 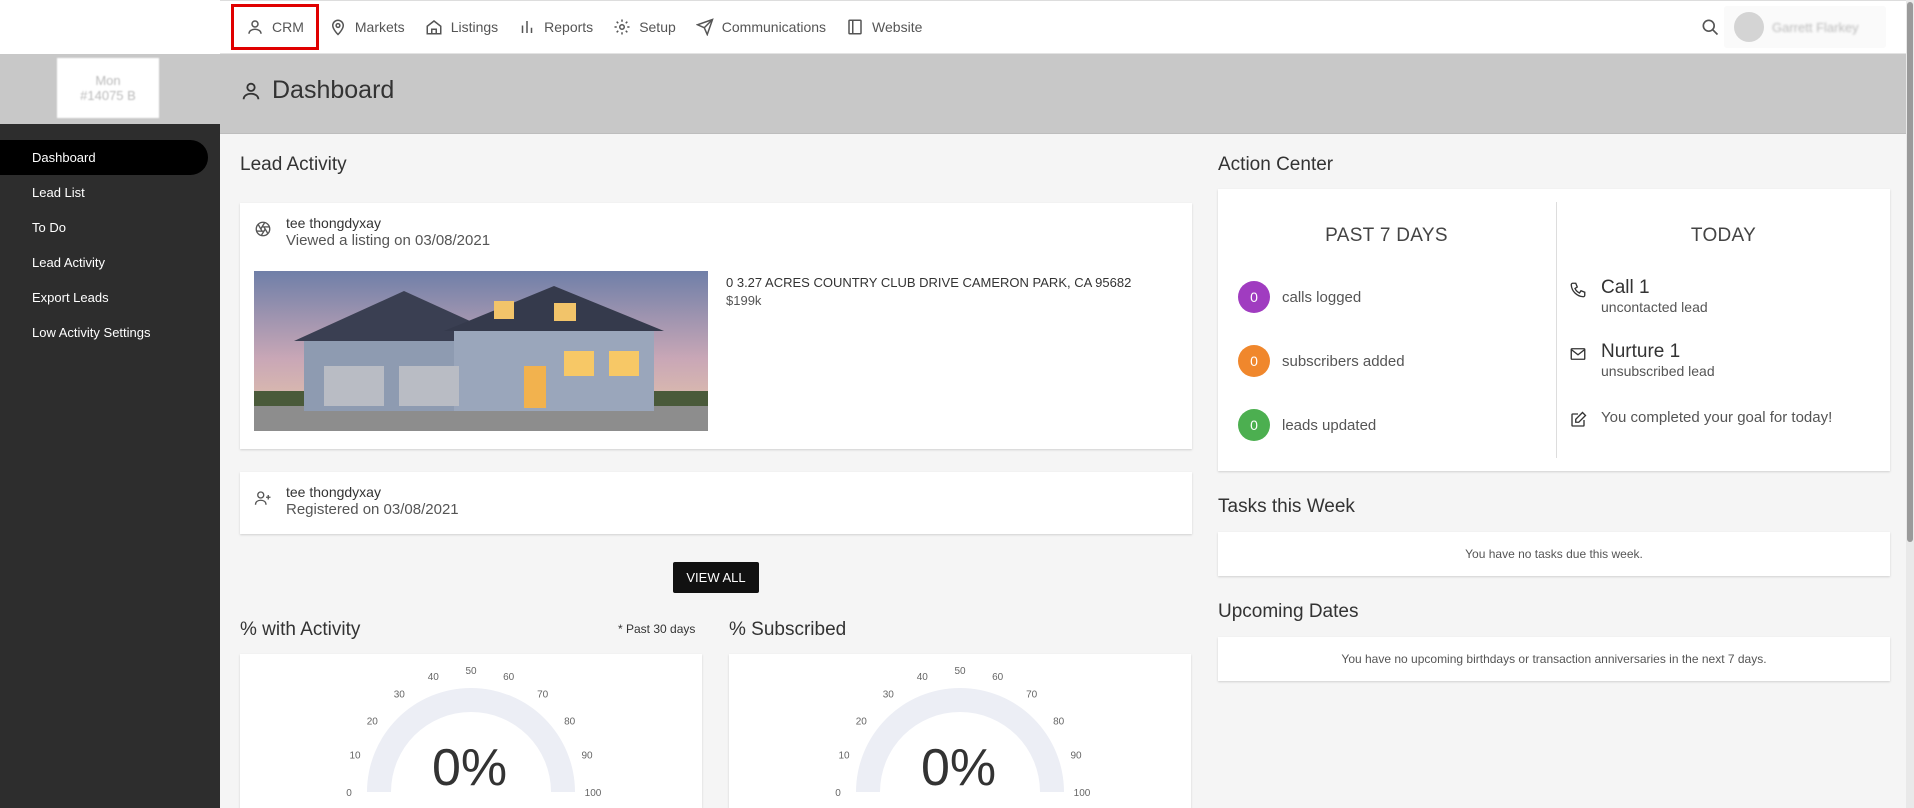 I want to click on nav-setup: Setup, so click(x=644, y=27).